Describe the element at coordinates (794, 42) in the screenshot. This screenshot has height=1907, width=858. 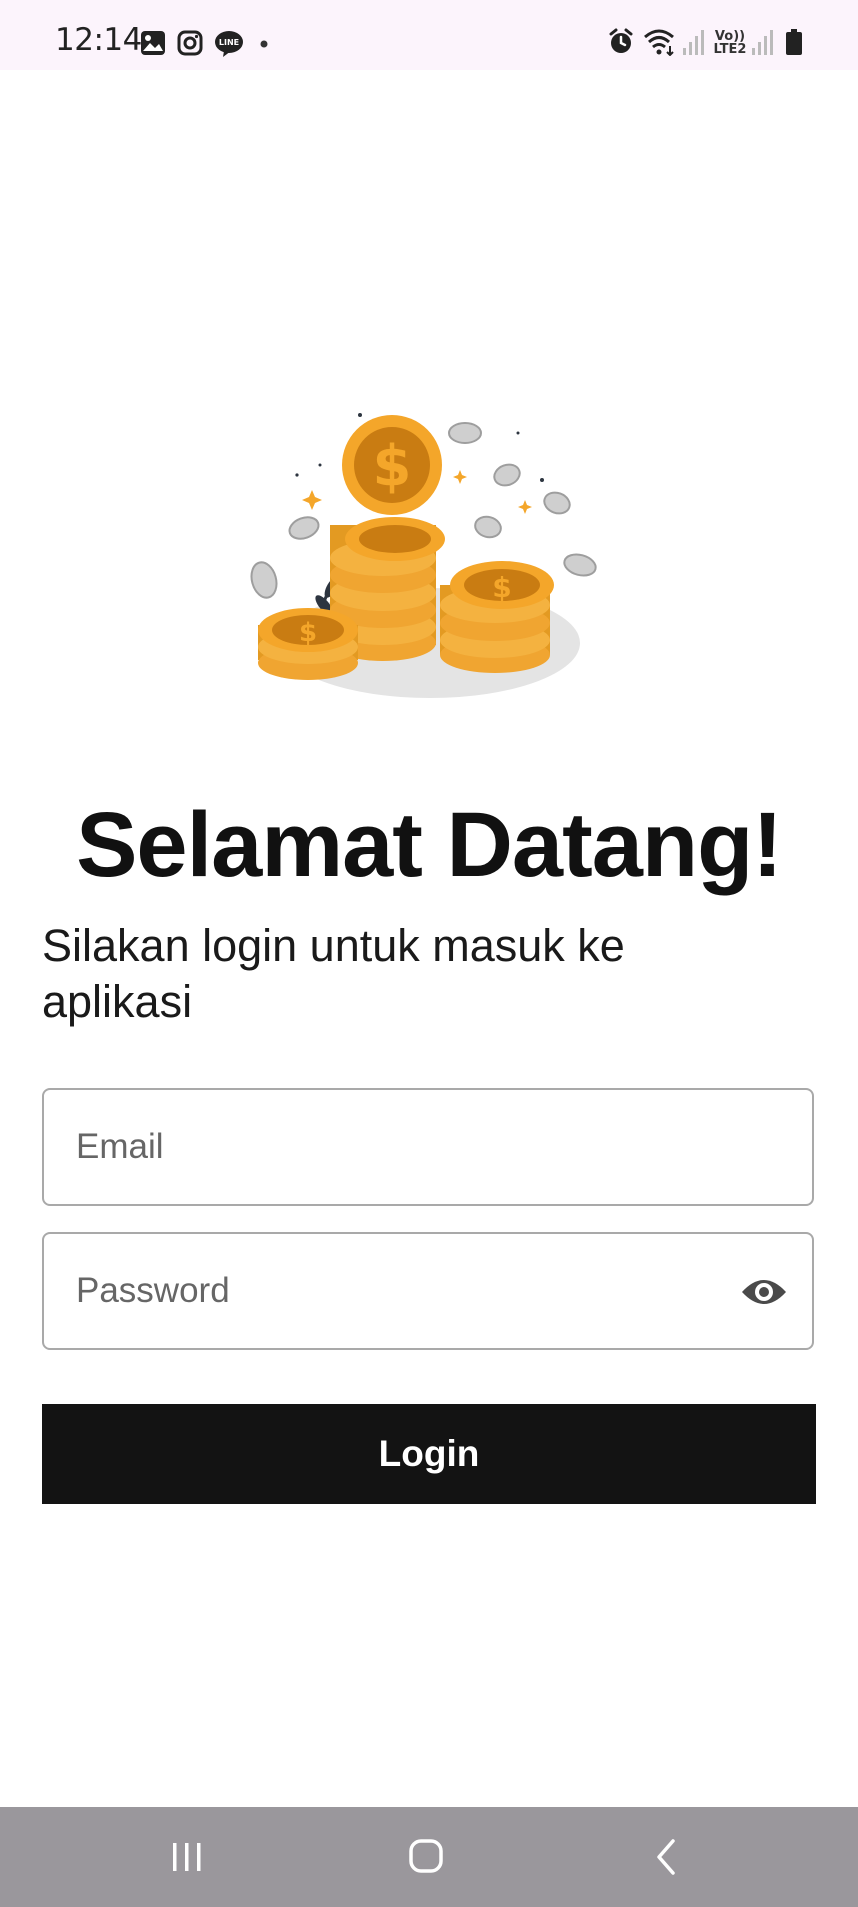
I see `battery-icon` at that location.